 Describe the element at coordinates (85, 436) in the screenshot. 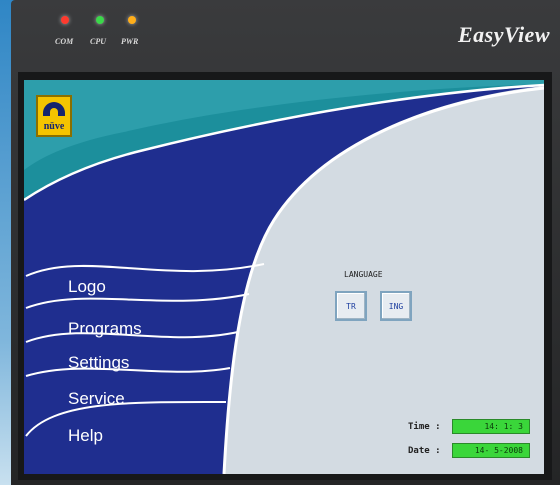

I see `menu-item-help: Help` at that location.